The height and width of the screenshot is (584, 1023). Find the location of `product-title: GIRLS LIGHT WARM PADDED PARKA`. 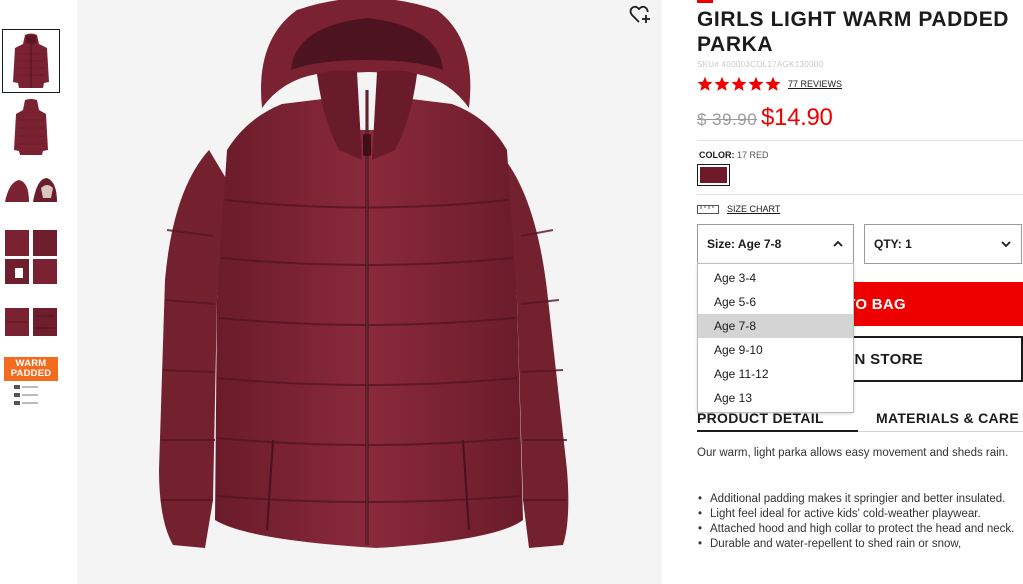

product-title: GIRLS LIGHT WARM PADDED PARKA is located at coordinates (853, 32).